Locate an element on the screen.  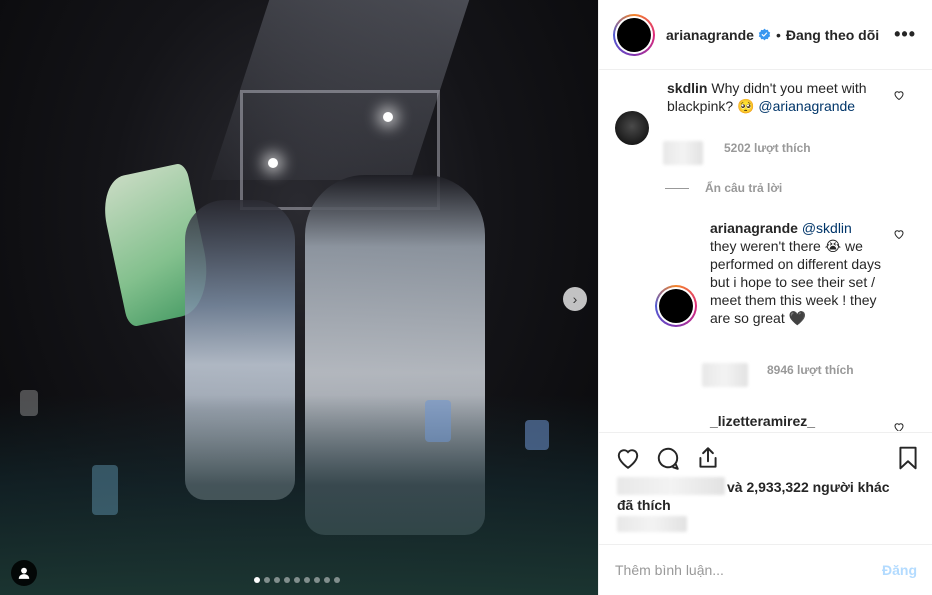
divider is located at coordinates (677, 188).